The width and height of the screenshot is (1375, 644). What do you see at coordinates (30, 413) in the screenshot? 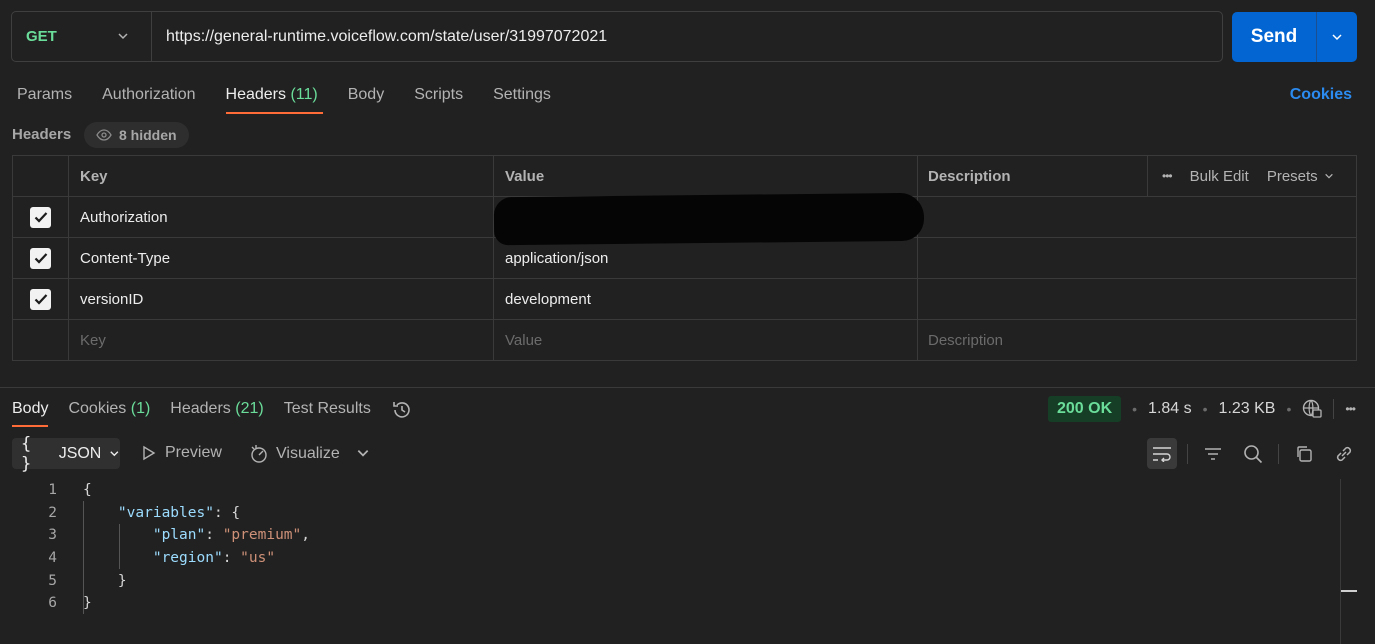
I see `tab-response-body: Body` at bounding box center [30, 413].